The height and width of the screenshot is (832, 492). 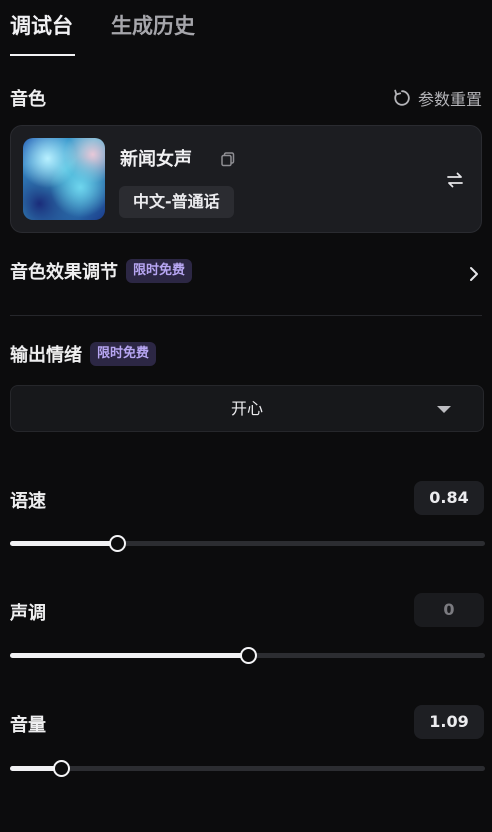 What do you see at coordinates (228, 159) in the screenshot?
I see `copy-icon` at bounding box center [228, 159].